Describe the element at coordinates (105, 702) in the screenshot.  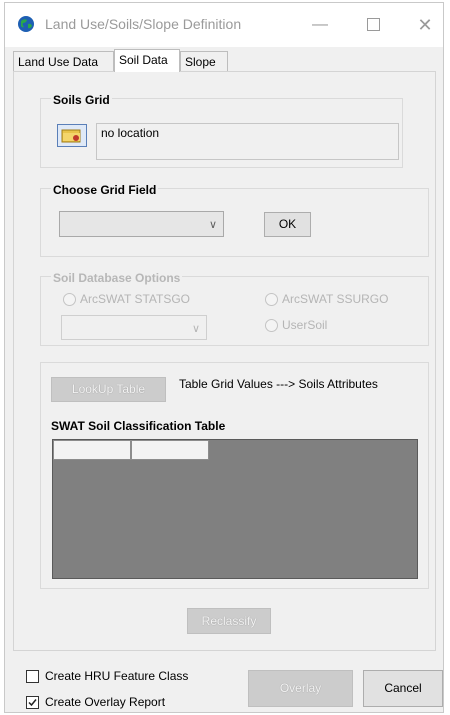
I see `create-overlay-label: Create Overlay Report` at that location.